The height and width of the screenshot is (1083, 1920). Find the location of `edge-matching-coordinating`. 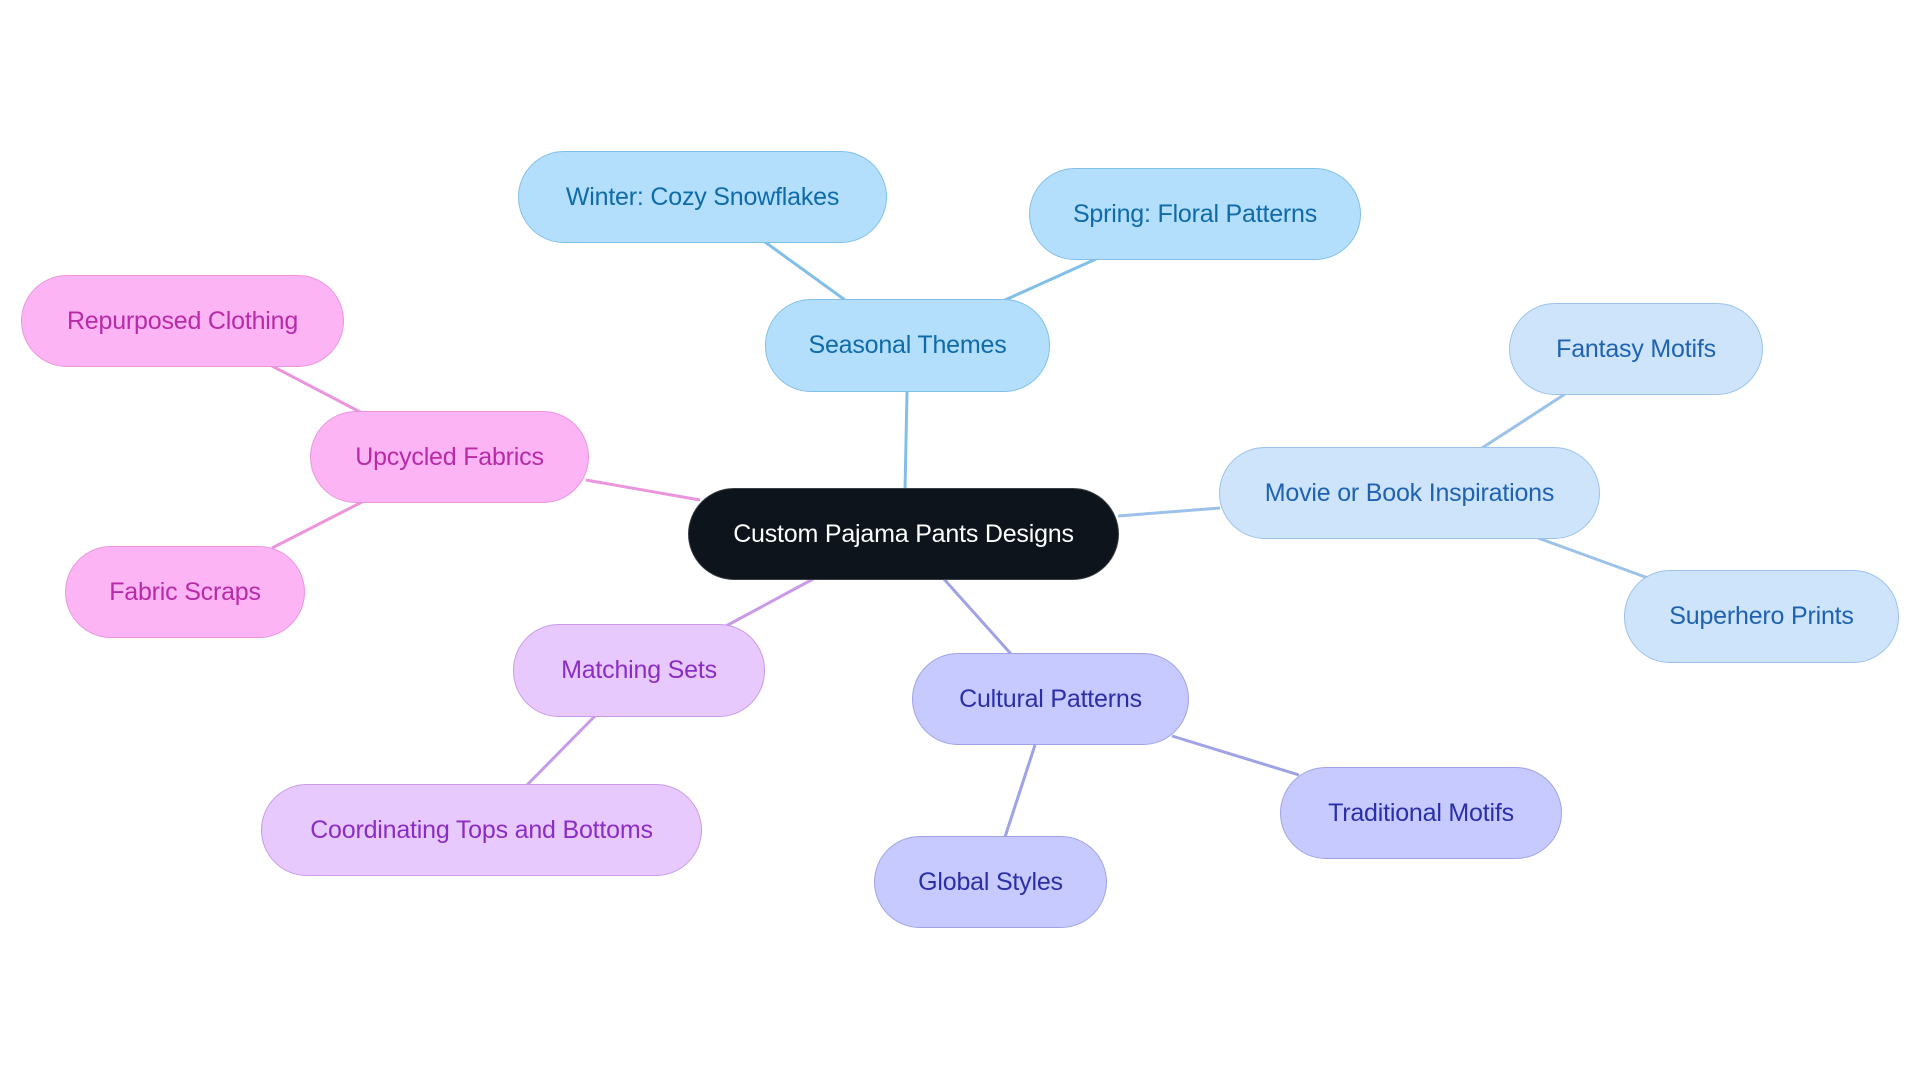

edge-matching-coordinating is located at coordinates (561, 750).